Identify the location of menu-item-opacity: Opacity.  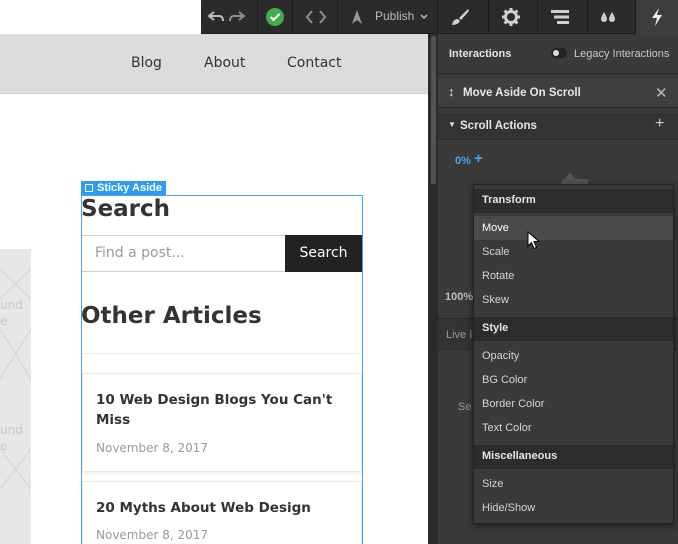
(573, 356).